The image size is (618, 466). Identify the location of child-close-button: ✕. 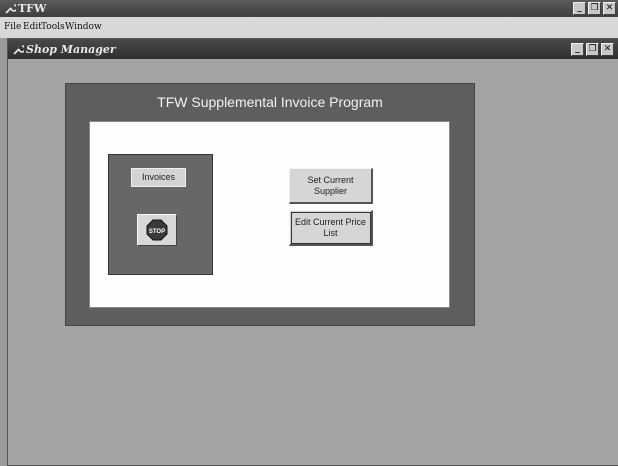
(607, 49).